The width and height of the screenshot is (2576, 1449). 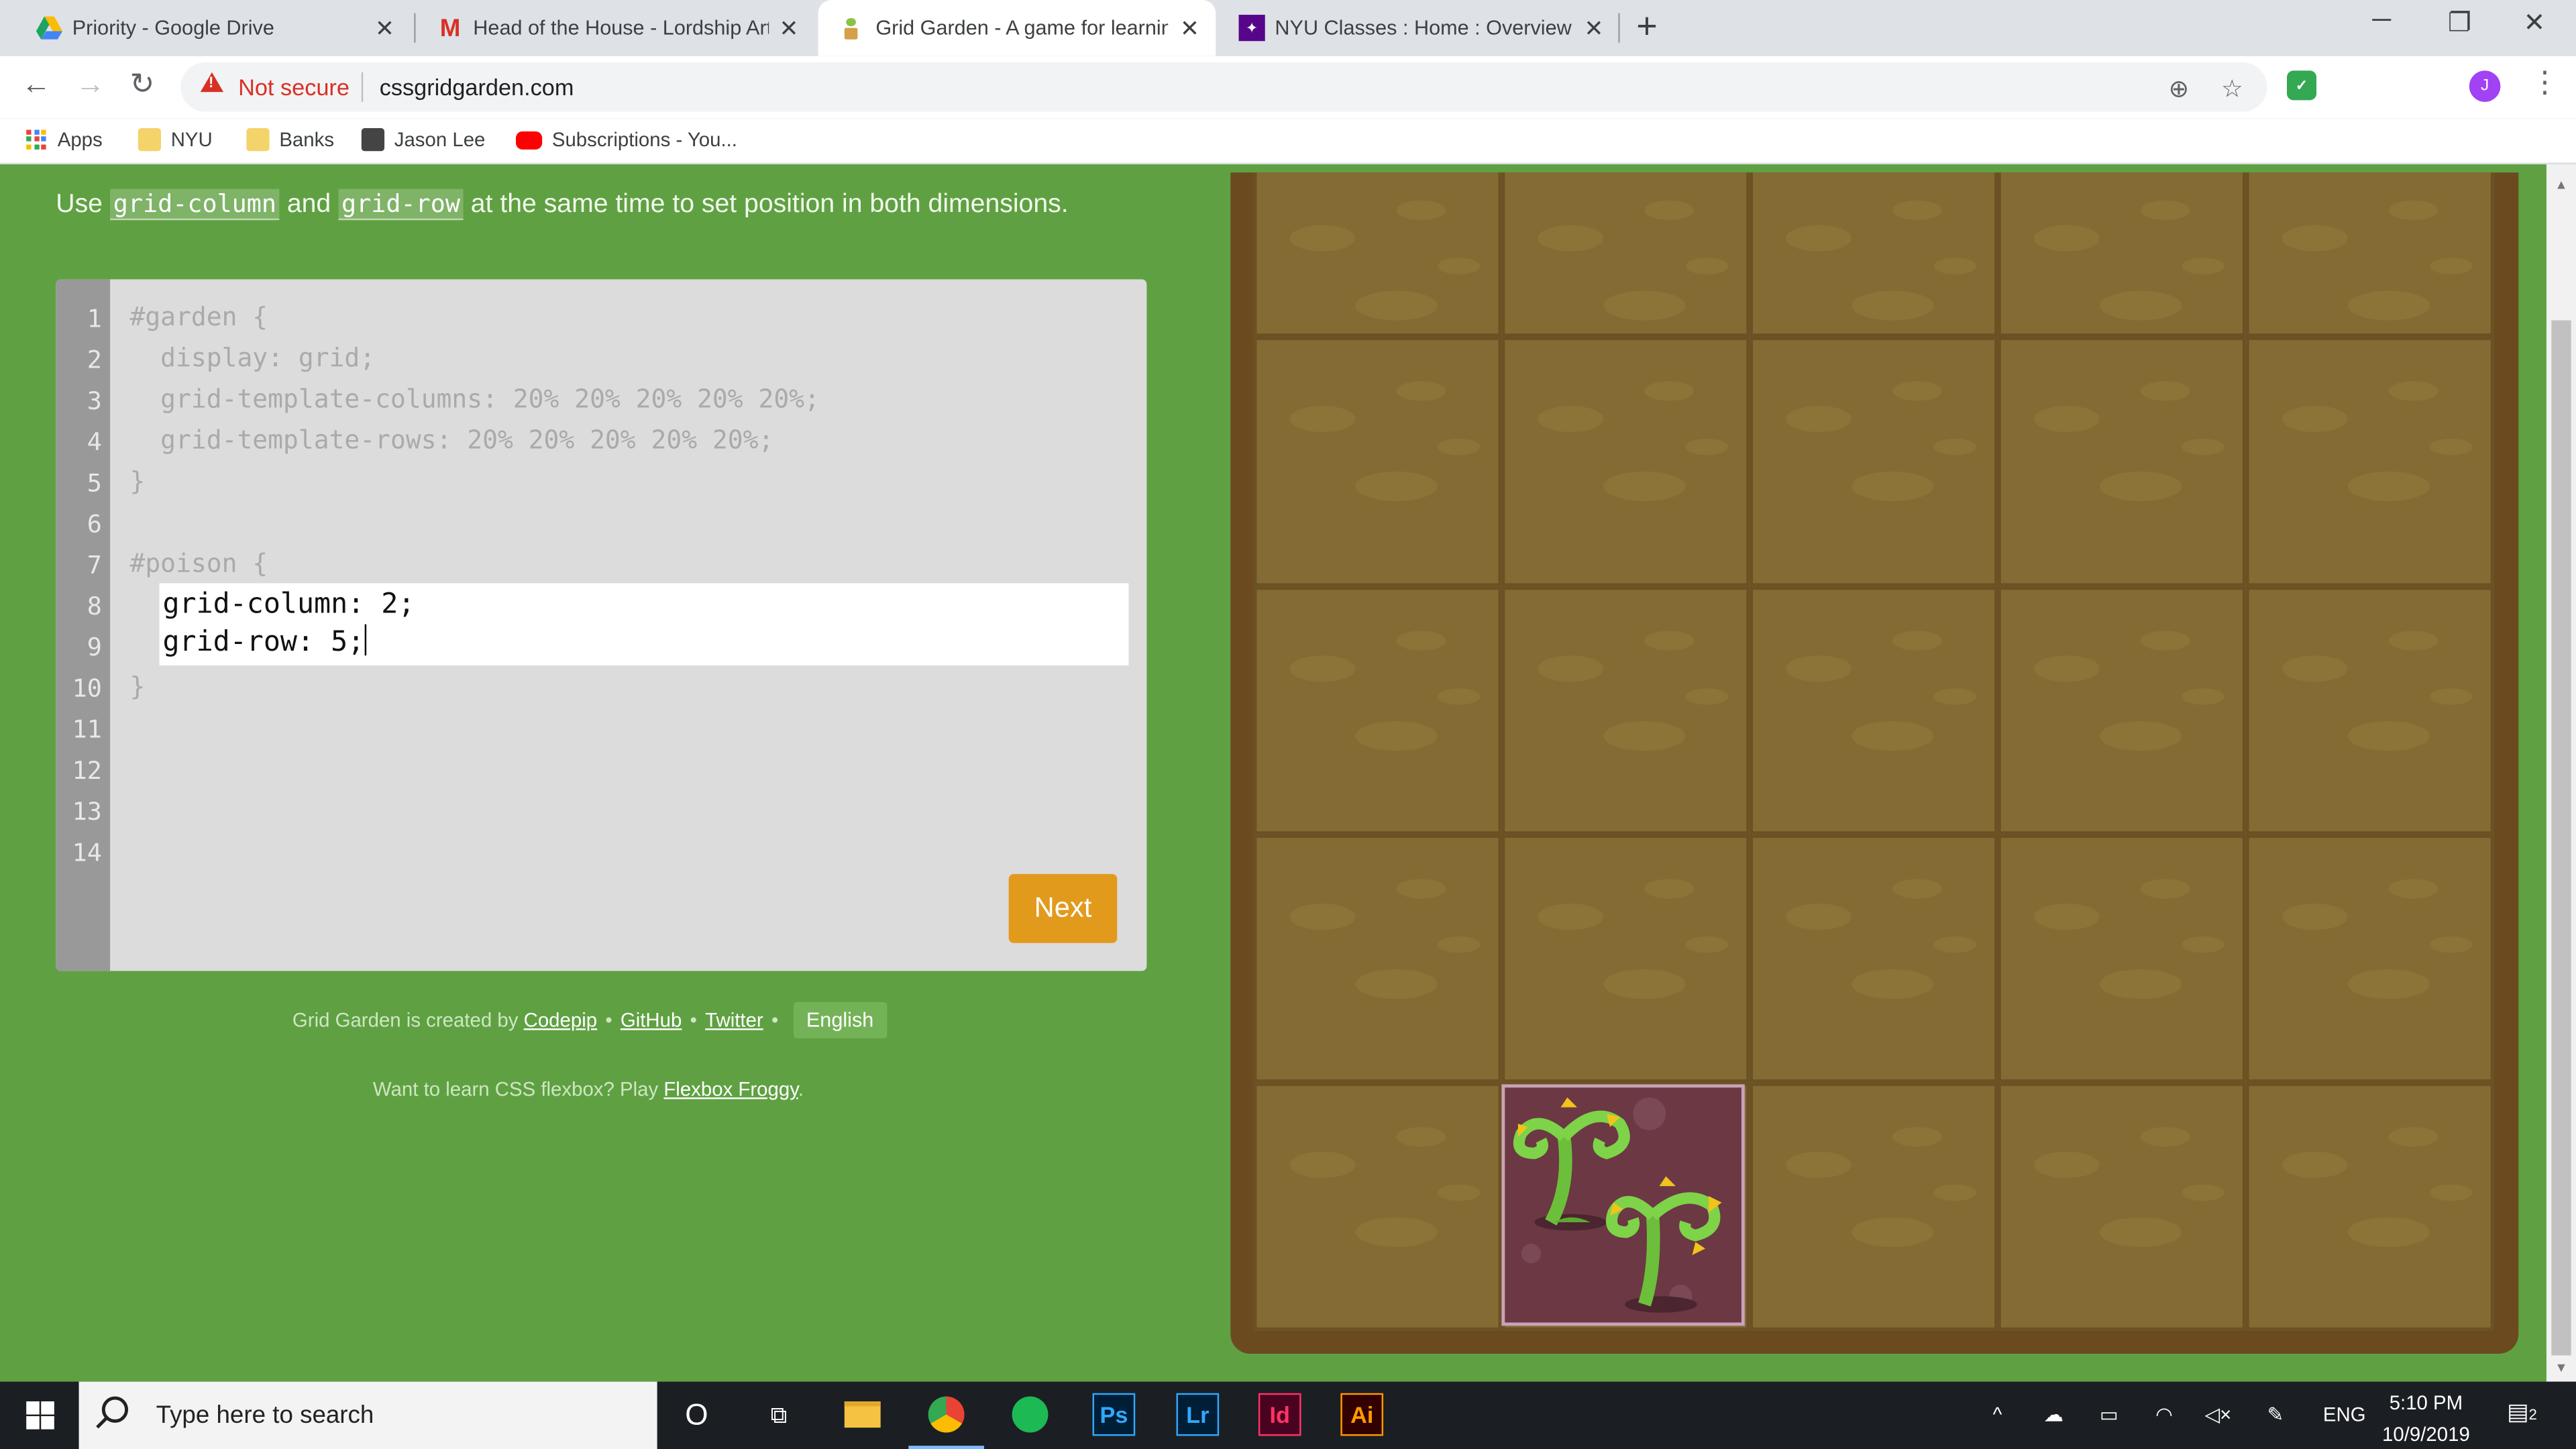 I want to click on bookmark-apps: Apps, so click(x=64, y=139).